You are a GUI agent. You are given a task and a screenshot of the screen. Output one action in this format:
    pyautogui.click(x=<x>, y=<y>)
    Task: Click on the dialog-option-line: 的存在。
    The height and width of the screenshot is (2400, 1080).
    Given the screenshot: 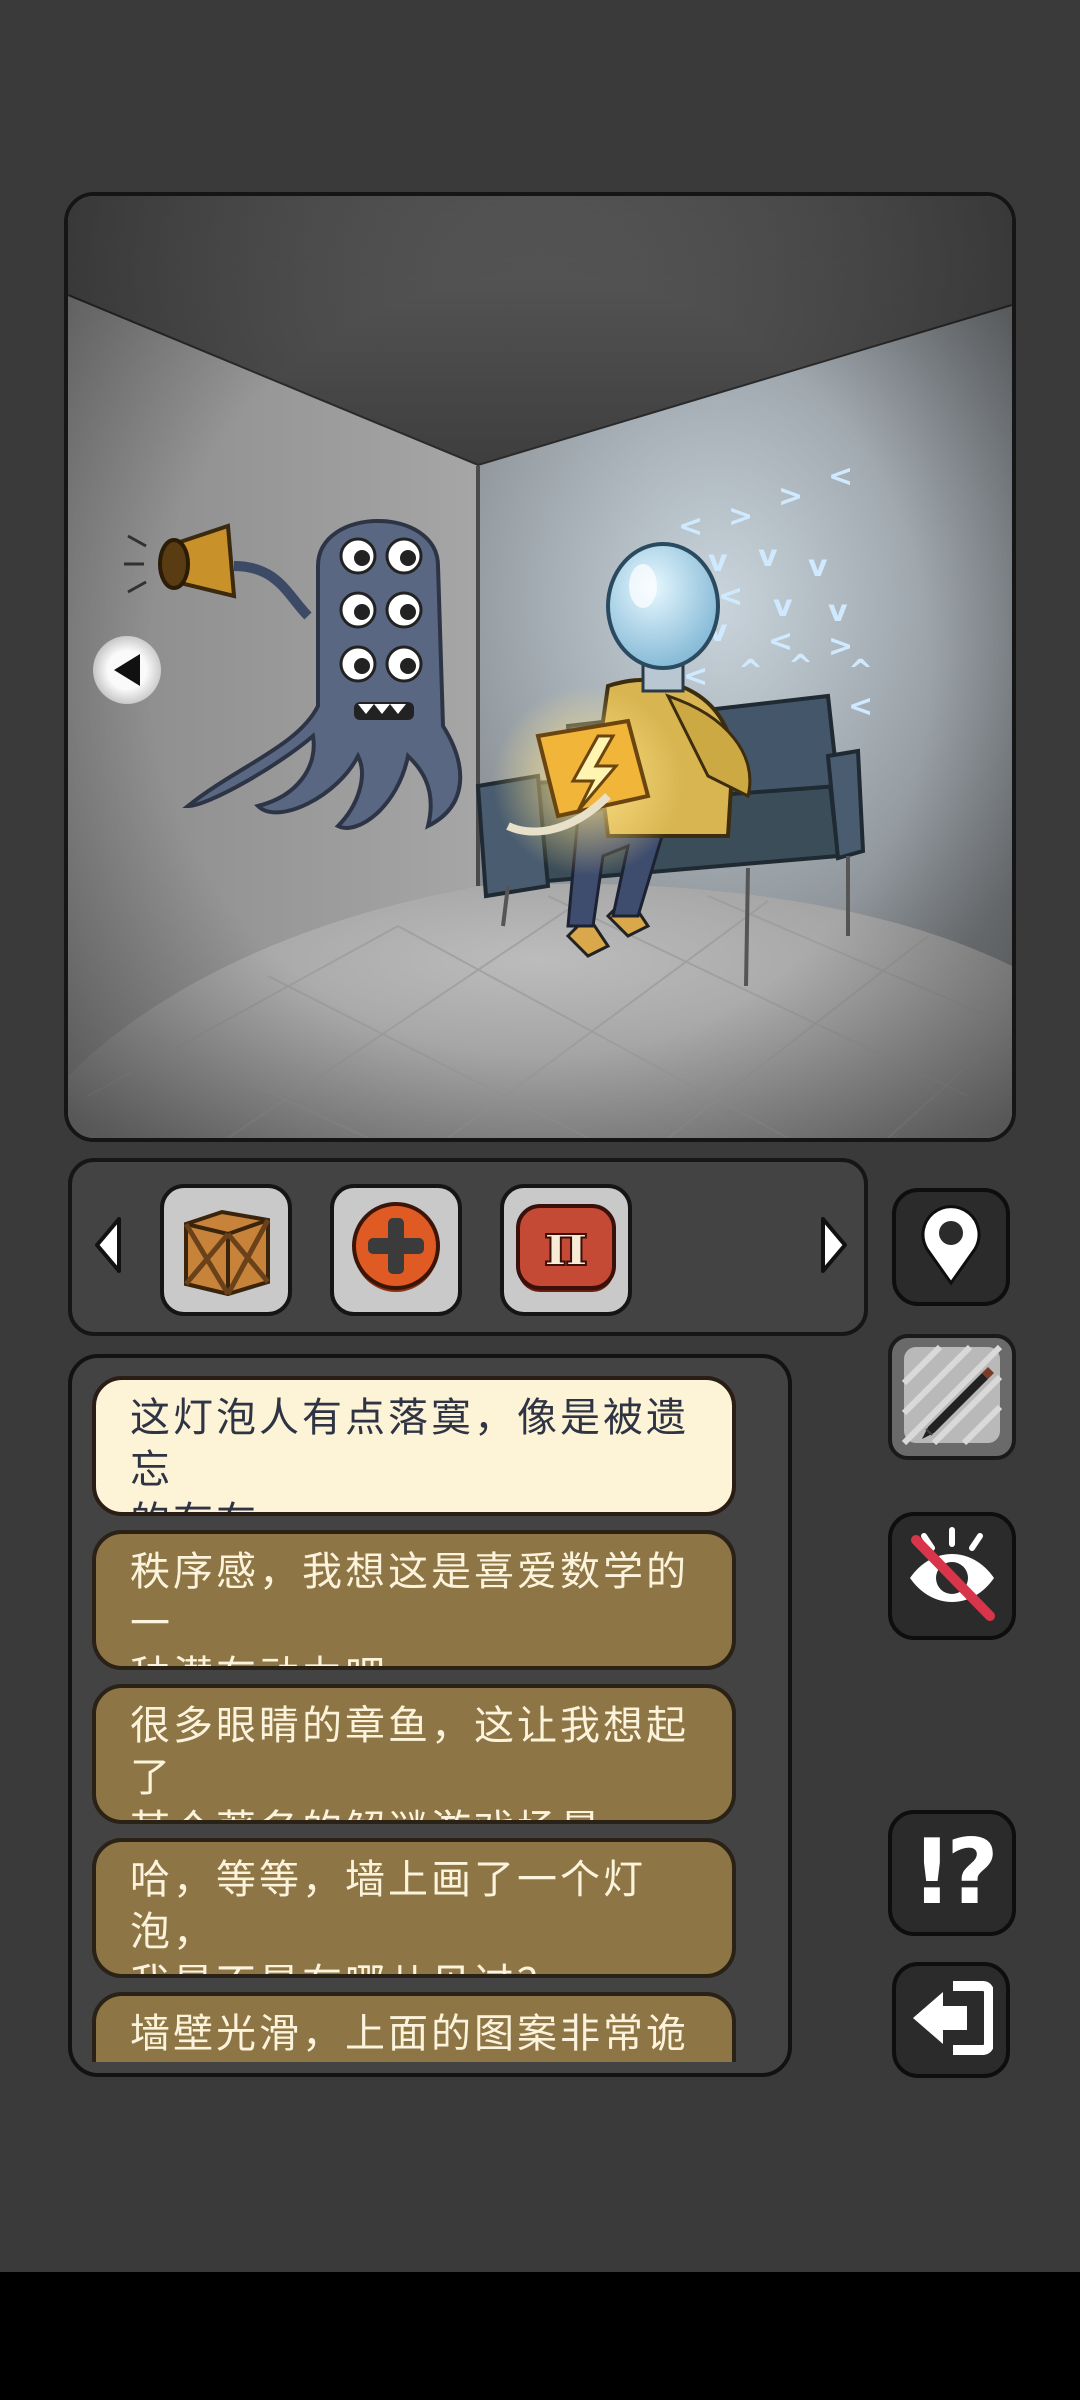 What is the action you would take?
    pyautogui.click(x=417, y=1504)
    